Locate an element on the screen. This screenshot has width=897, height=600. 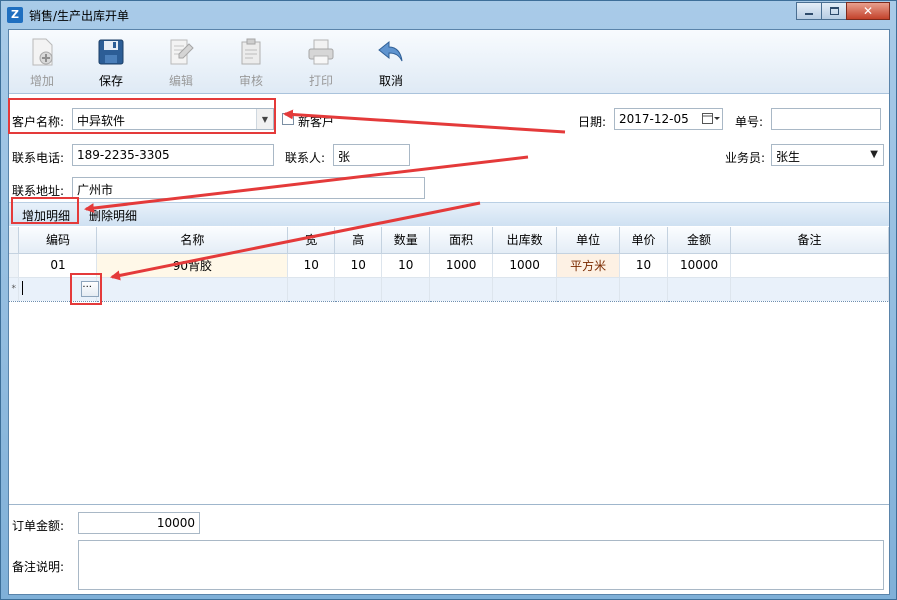
cancel-button: 取消 is located at coordinates (391, 62).